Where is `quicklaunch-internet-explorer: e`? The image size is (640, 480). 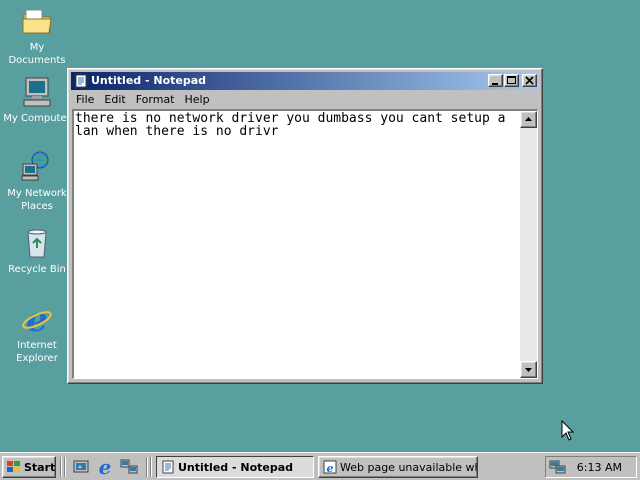
quicklaunch-internet-explorer: e is located at coordinates (105, 467).